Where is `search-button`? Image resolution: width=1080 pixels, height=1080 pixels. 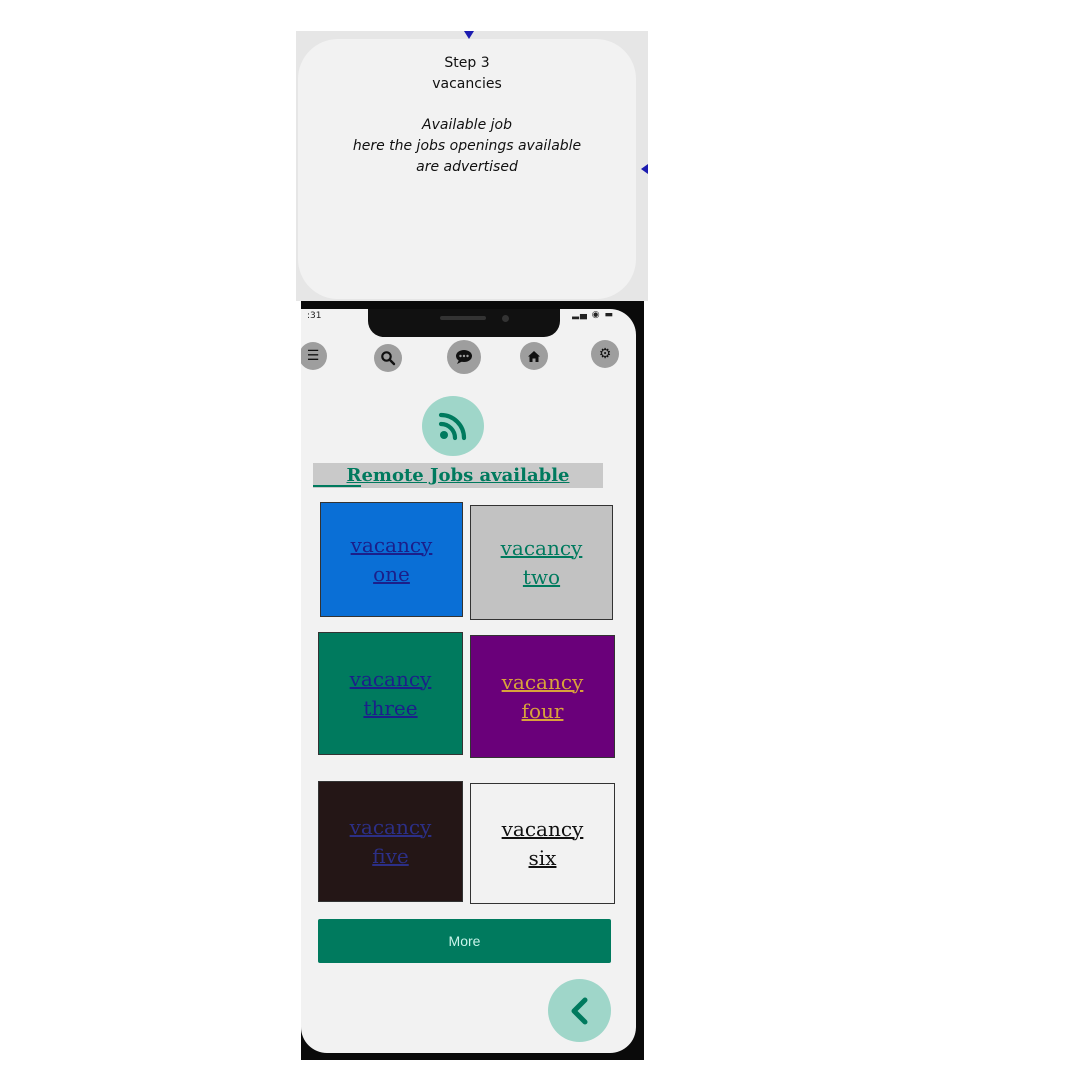
search-button is located at coordinates (388, 358).